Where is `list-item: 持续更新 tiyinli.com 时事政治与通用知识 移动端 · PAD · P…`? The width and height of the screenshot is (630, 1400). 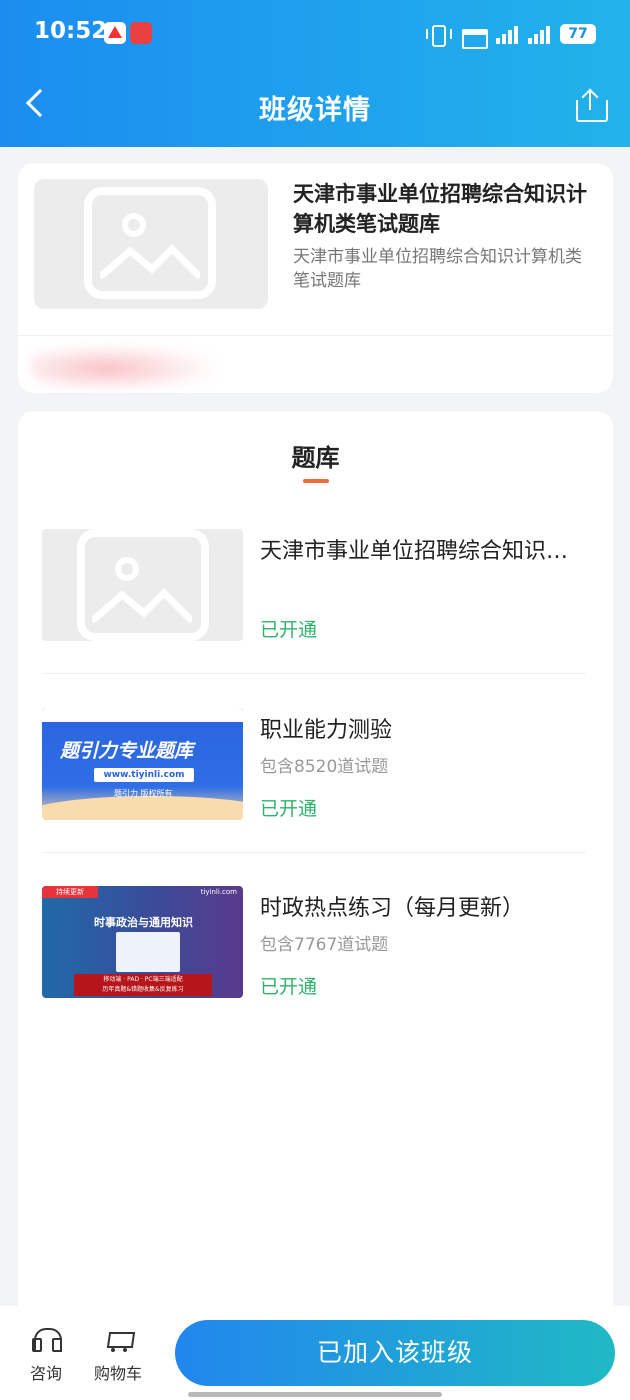 list-item: 持续更新 tiyinli.com 时事政治与通用知识 移动端 · PAD · P… is located at coordinates (314, 942).